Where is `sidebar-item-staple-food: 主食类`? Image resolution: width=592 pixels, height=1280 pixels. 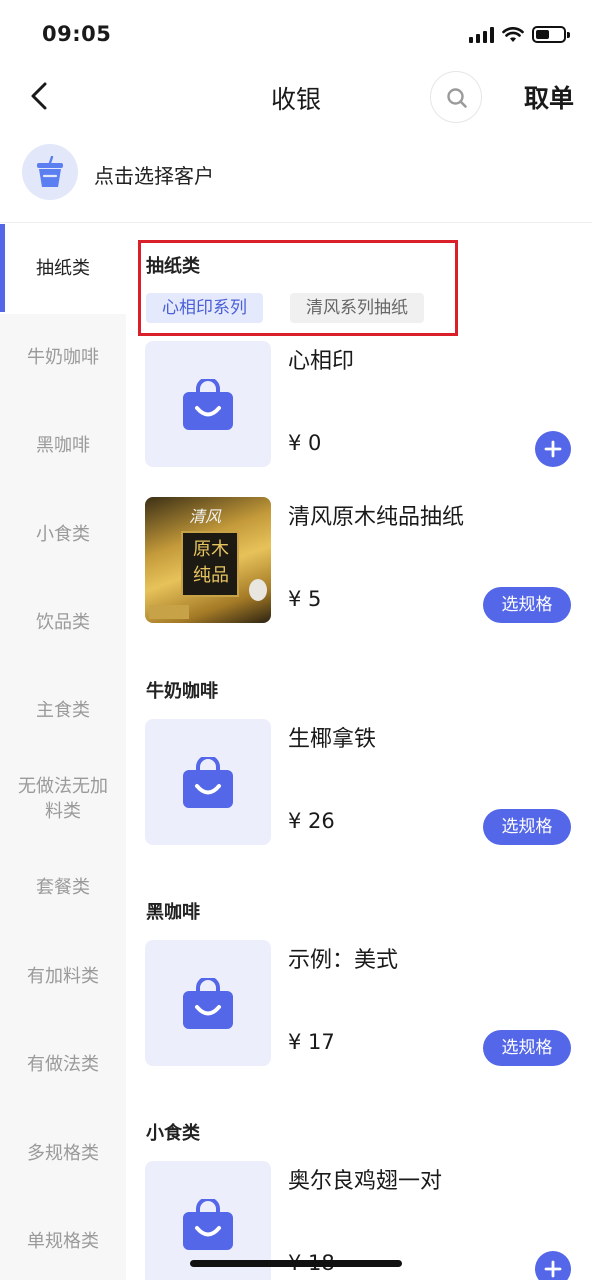
sidebar-item-staple-food: 主食类 is located at coordinates (63, 710).